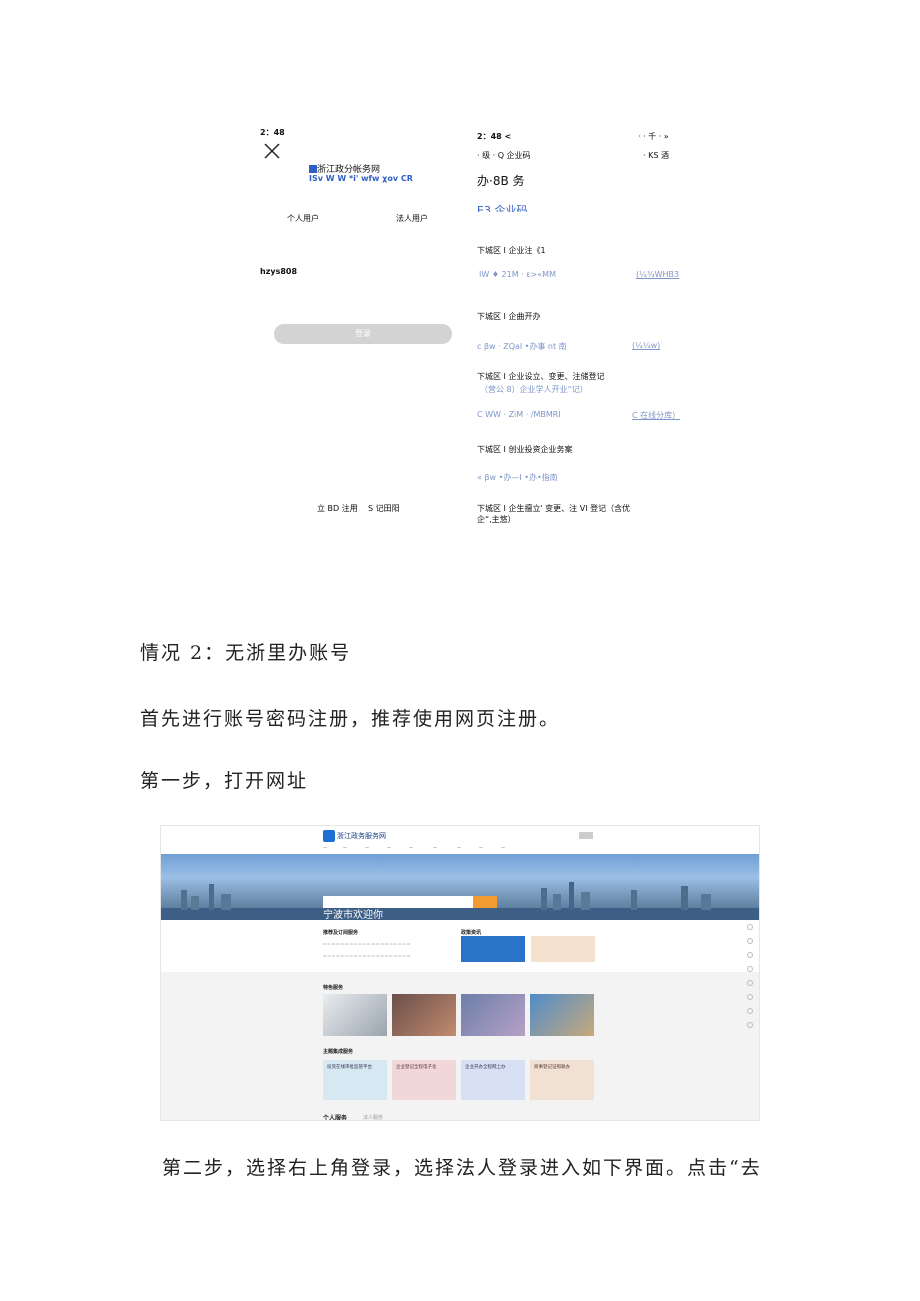  I want to click on service-item-links: C WW · ZiM · /MBMRI, so click(519, 414).